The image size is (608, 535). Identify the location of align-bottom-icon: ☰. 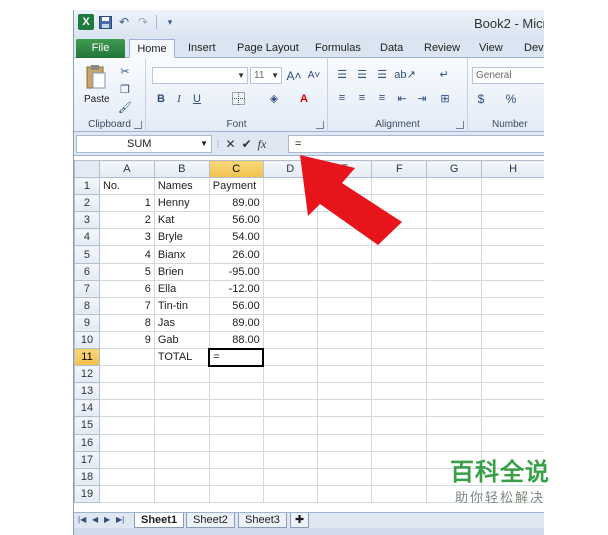
(382, 74).